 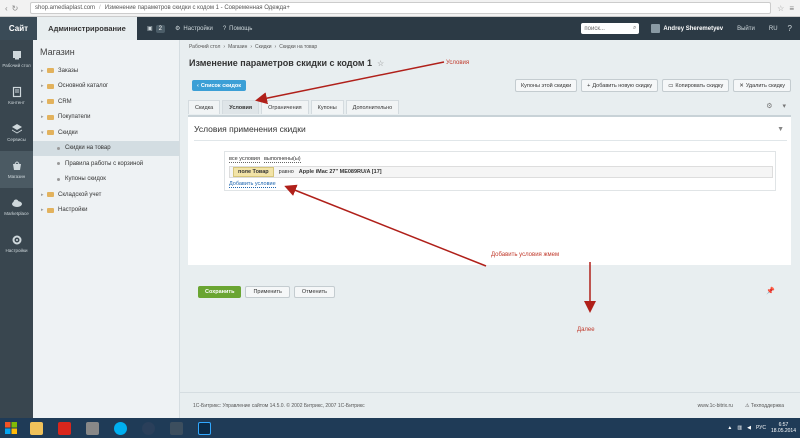 What do you see at coordinates (696, 85) in the screenshot?
I see `copy-discount-button: ▭ Копировать скидку` at bounding box center [696, 85].